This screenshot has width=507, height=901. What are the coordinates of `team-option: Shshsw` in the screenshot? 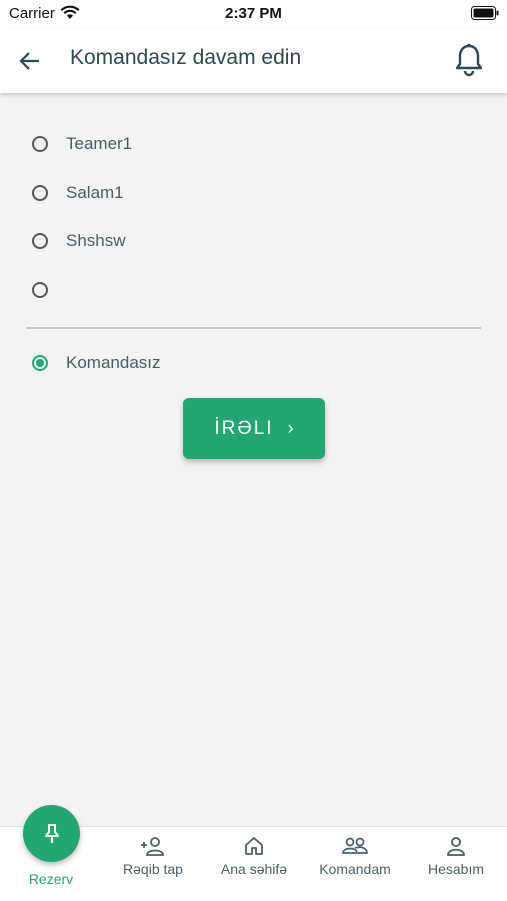 It's located at (253, 241).